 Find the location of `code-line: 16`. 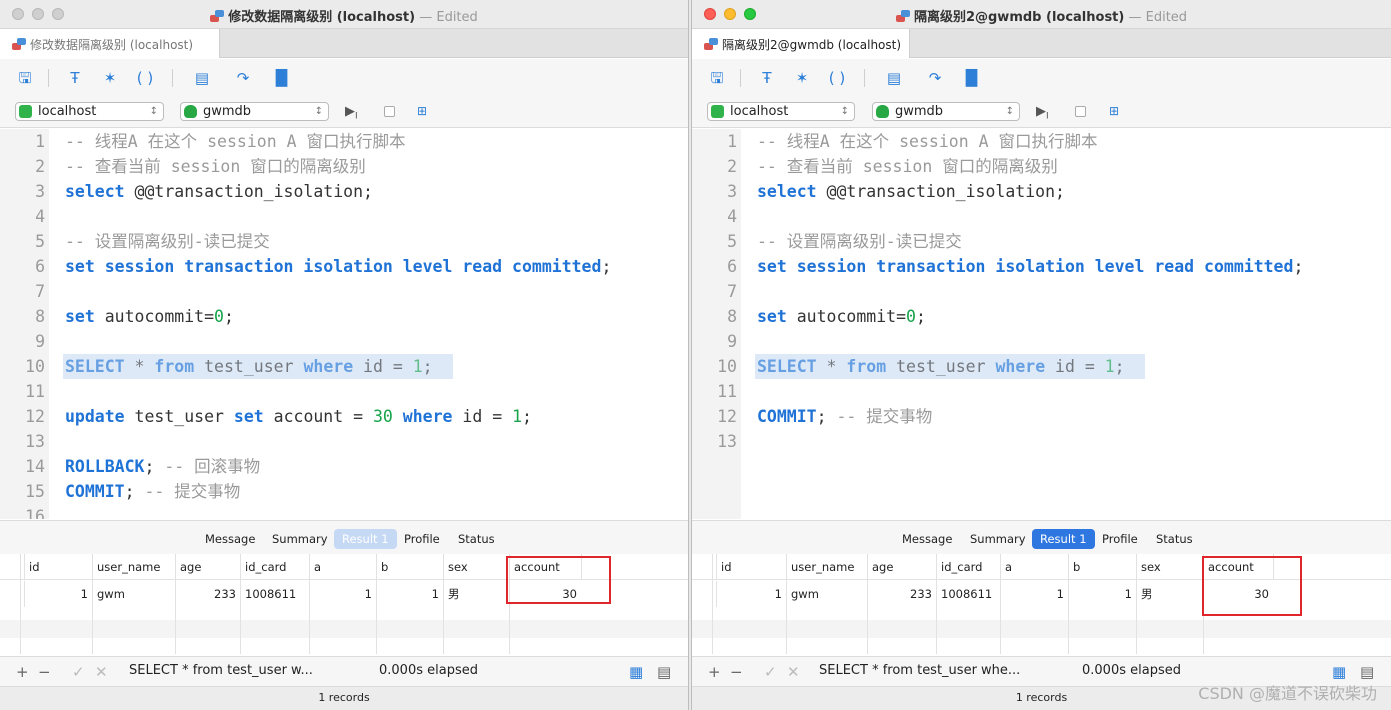

code-line: 16 is located at coordinates (344, 511).